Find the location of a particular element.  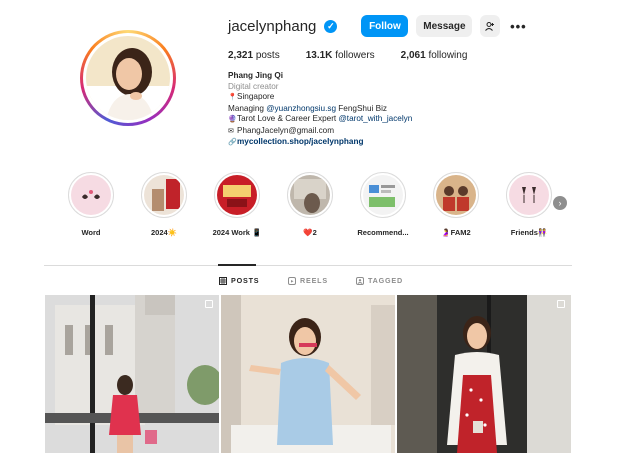

website-line: 🔗mycollection.shop/jacelynphang is located at coordinates (320, 143).